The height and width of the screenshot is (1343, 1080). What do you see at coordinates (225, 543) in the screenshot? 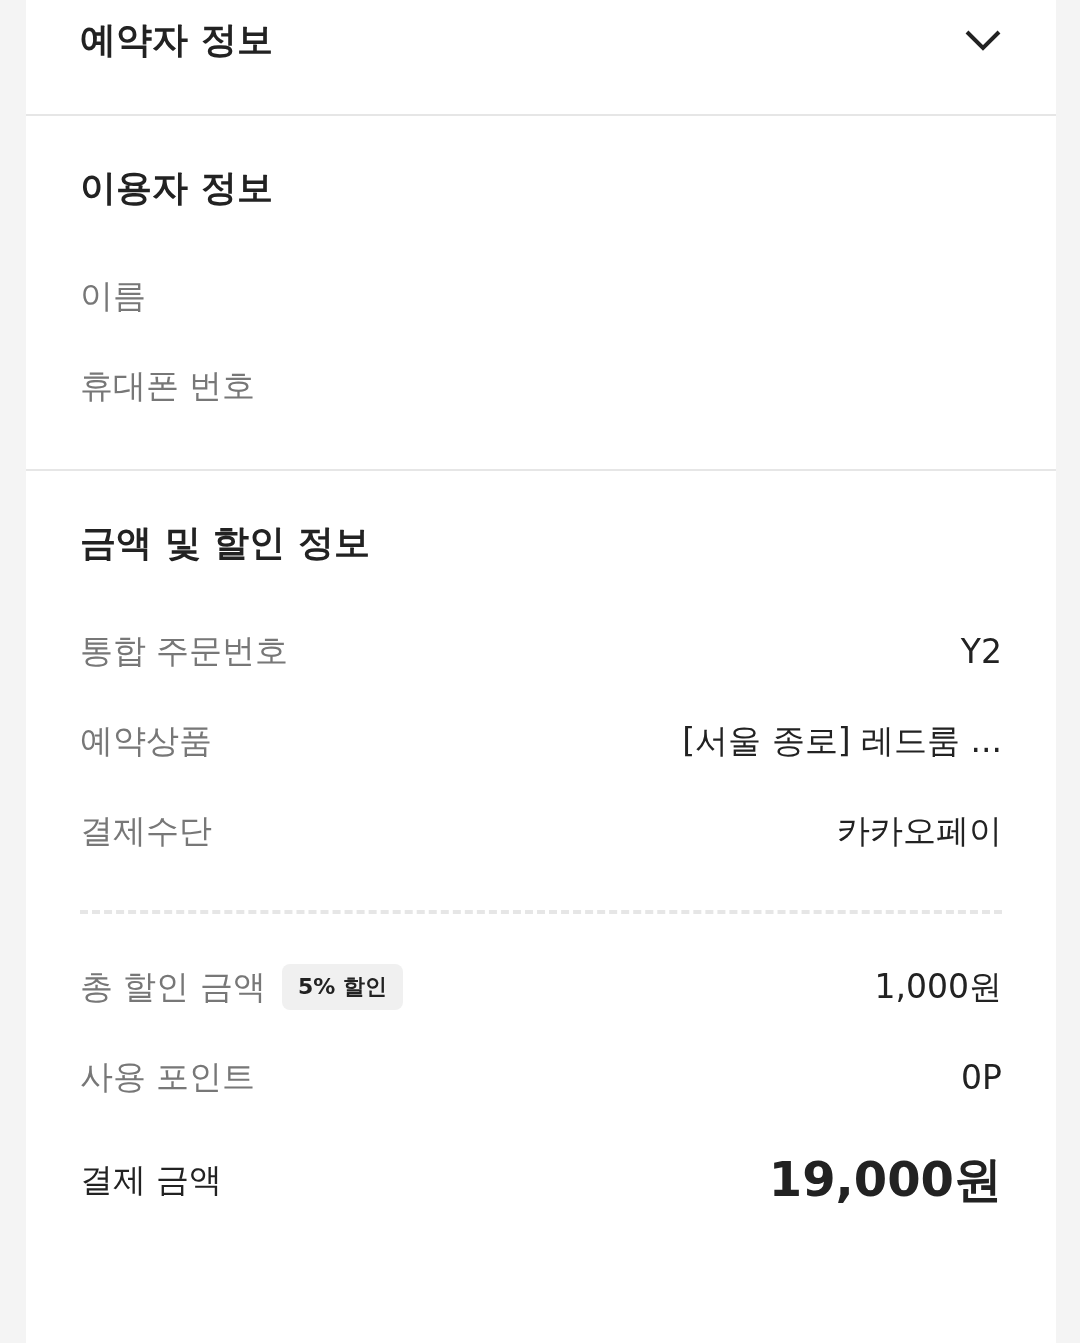
I see `section-title: 금액 및 할인 정보` at bounding box center [225, 543].